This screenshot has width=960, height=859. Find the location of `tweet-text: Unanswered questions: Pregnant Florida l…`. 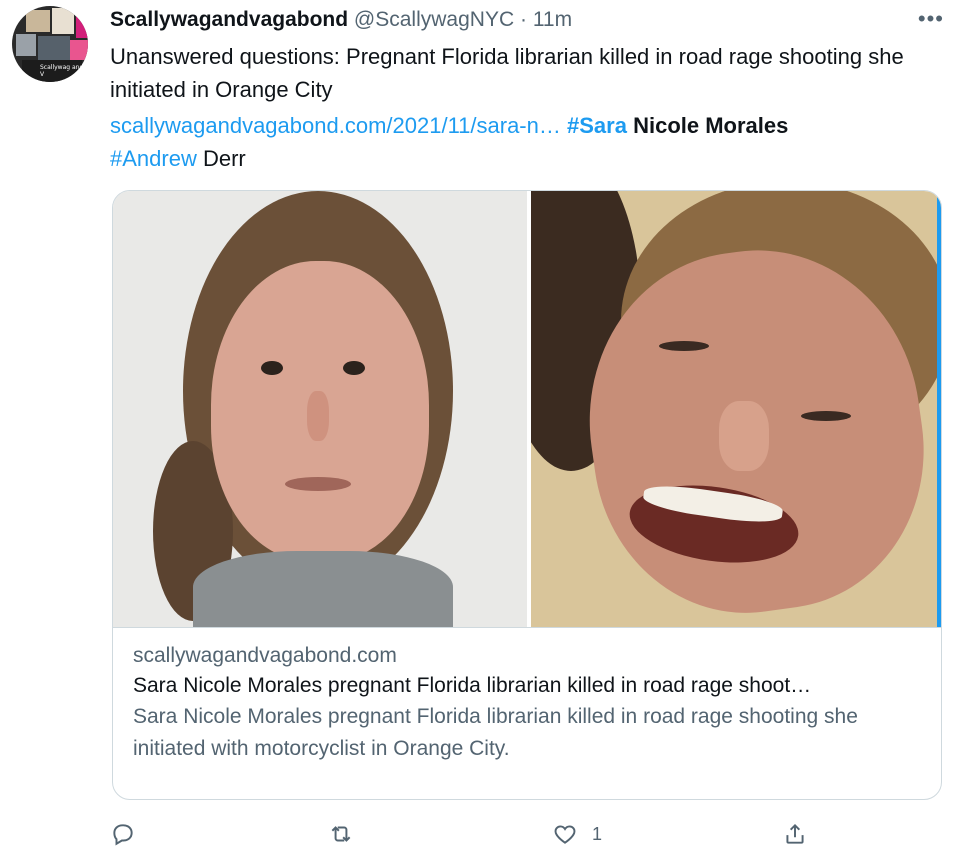

tweet-text: Unanswered questions: Pregnant Florida l… is located at coordinates (520, 107).